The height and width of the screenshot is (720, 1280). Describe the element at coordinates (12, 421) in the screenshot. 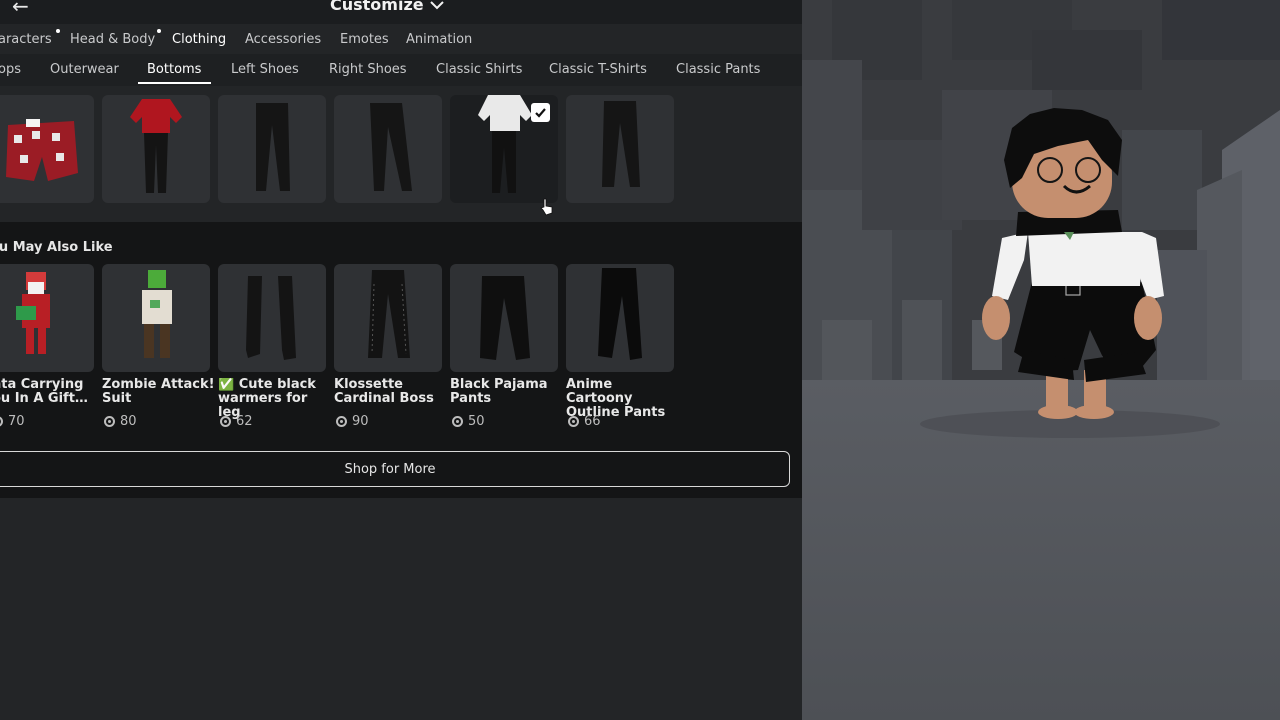

I see `item-price: 70` at that location.